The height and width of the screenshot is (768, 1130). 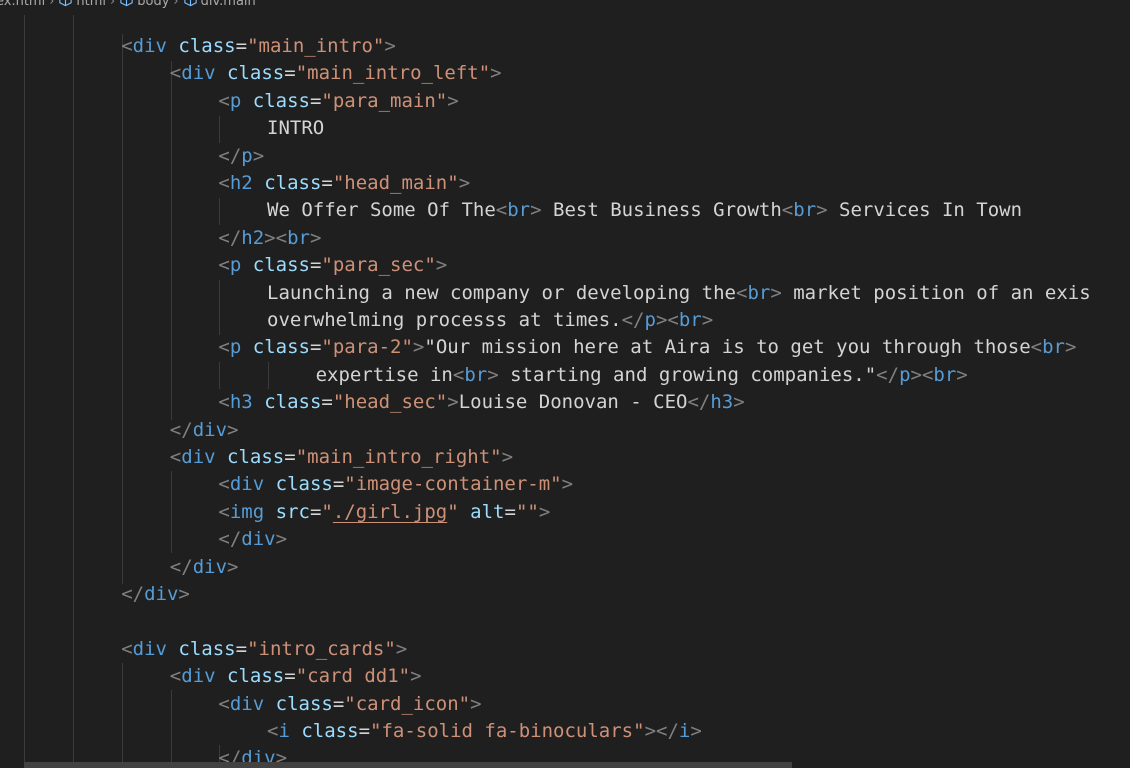 I want to click on code-line: <div class="main_intro_right">, so click(x=341, y=457).